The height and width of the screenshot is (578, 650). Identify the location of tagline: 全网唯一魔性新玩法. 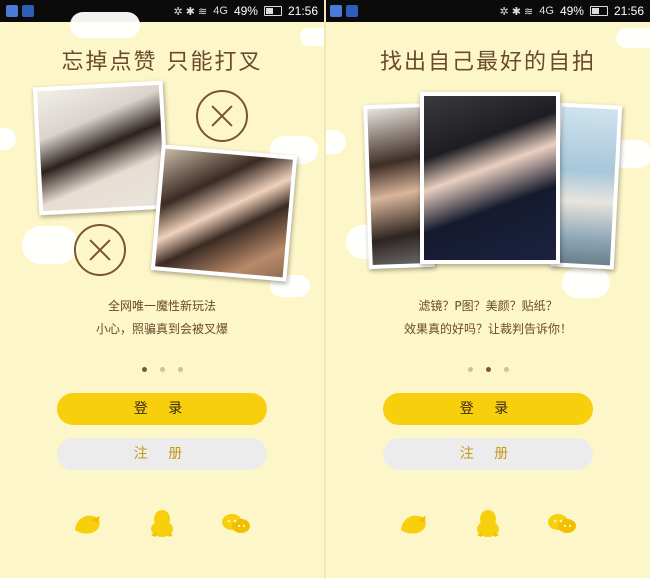
(161, 306).